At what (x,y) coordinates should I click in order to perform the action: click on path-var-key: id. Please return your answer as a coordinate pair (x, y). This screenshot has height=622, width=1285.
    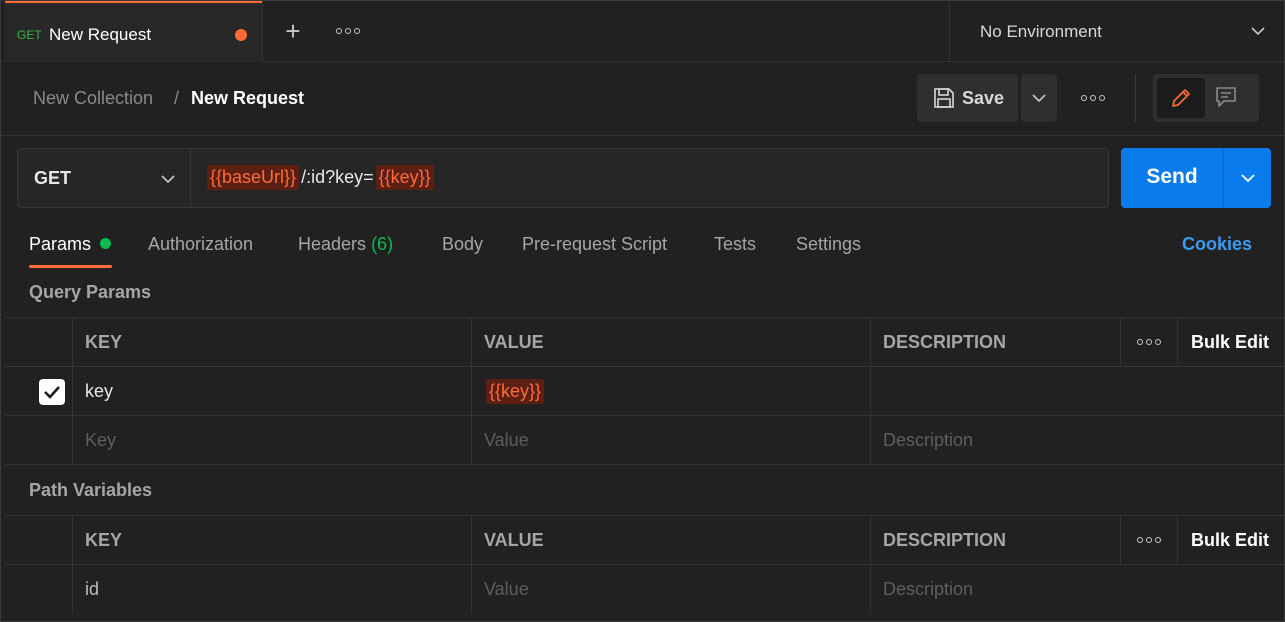
    Looking at the image, I should click on (92, 589).